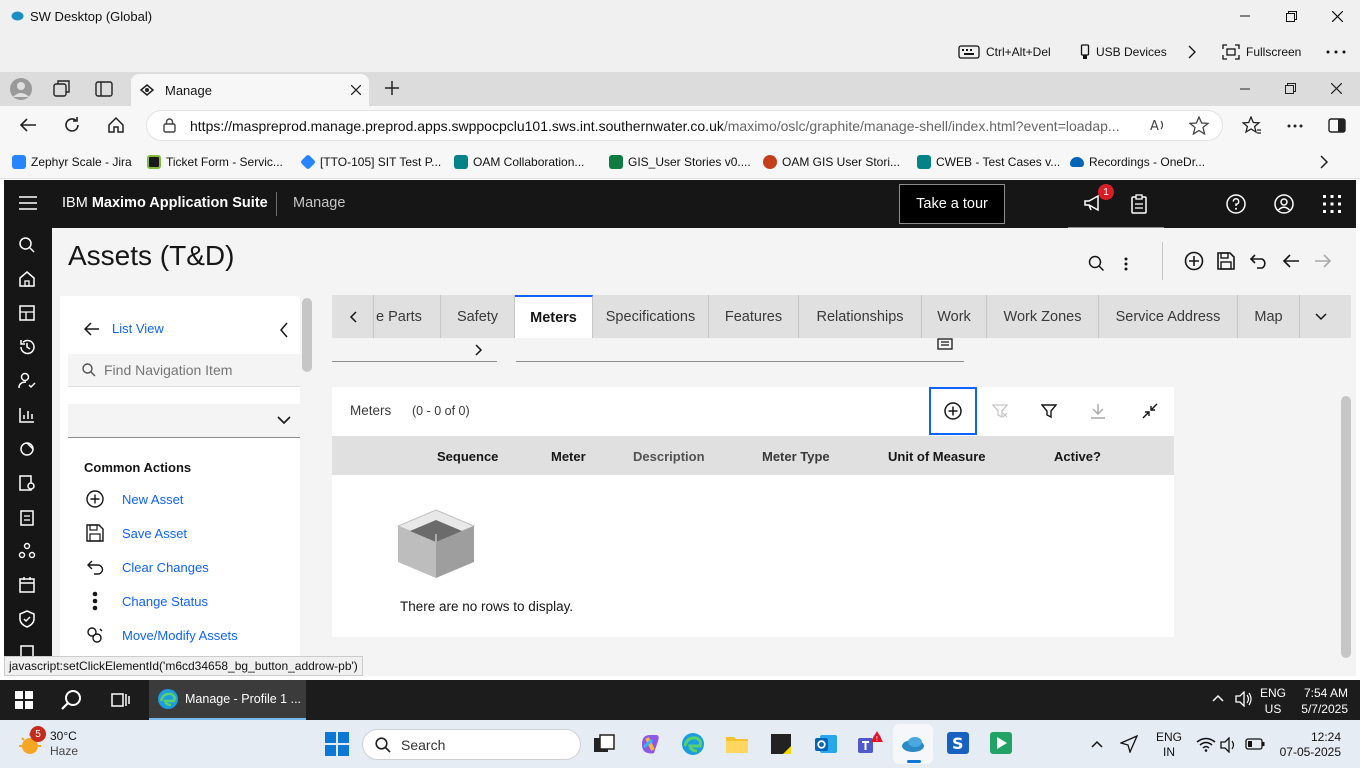 Image resolution: width=1360 pixels, height=768 pixels. I want to click on outlook-icon, so click(826, 744).